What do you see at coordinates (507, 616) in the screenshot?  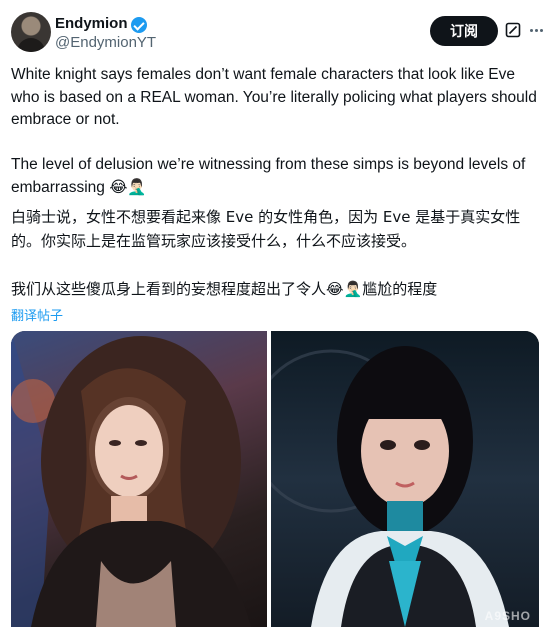 I see `media-watermark: A9SHO` at bounding box center [507, 616].